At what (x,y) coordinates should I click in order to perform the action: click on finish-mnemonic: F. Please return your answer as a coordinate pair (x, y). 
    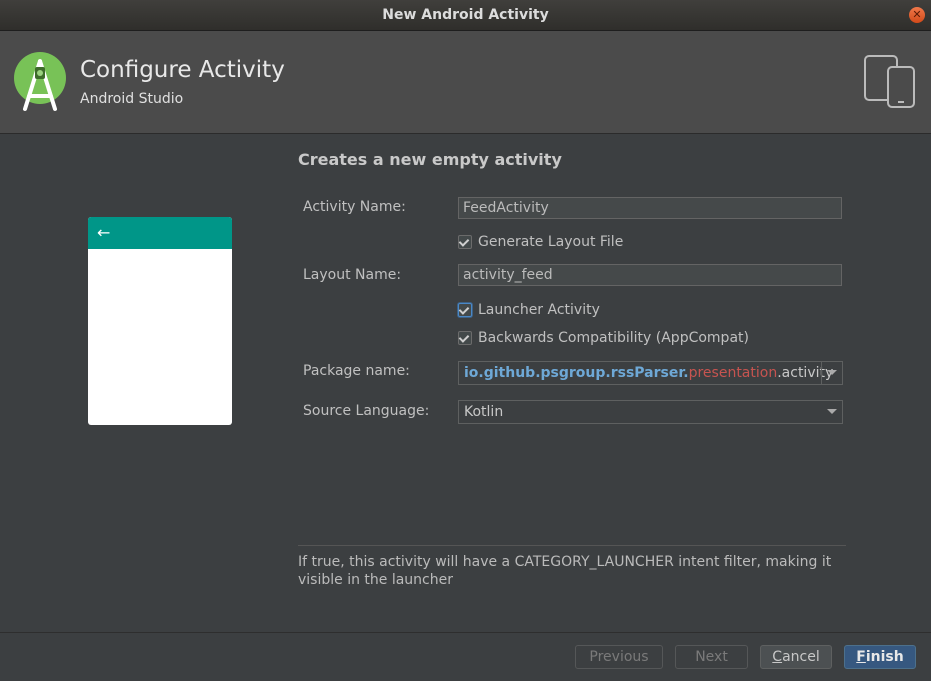
    Looking at the image, I should click on (861, 657).